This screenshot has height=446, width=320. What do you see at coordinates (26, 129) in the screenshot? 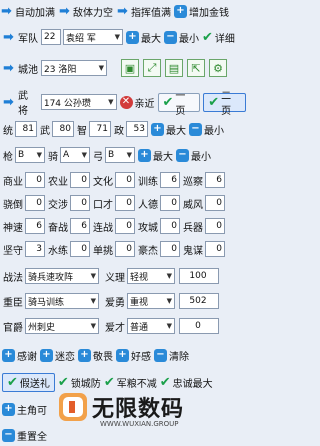
I see `stat-command-field: 81` at bounding box center [26, 129].